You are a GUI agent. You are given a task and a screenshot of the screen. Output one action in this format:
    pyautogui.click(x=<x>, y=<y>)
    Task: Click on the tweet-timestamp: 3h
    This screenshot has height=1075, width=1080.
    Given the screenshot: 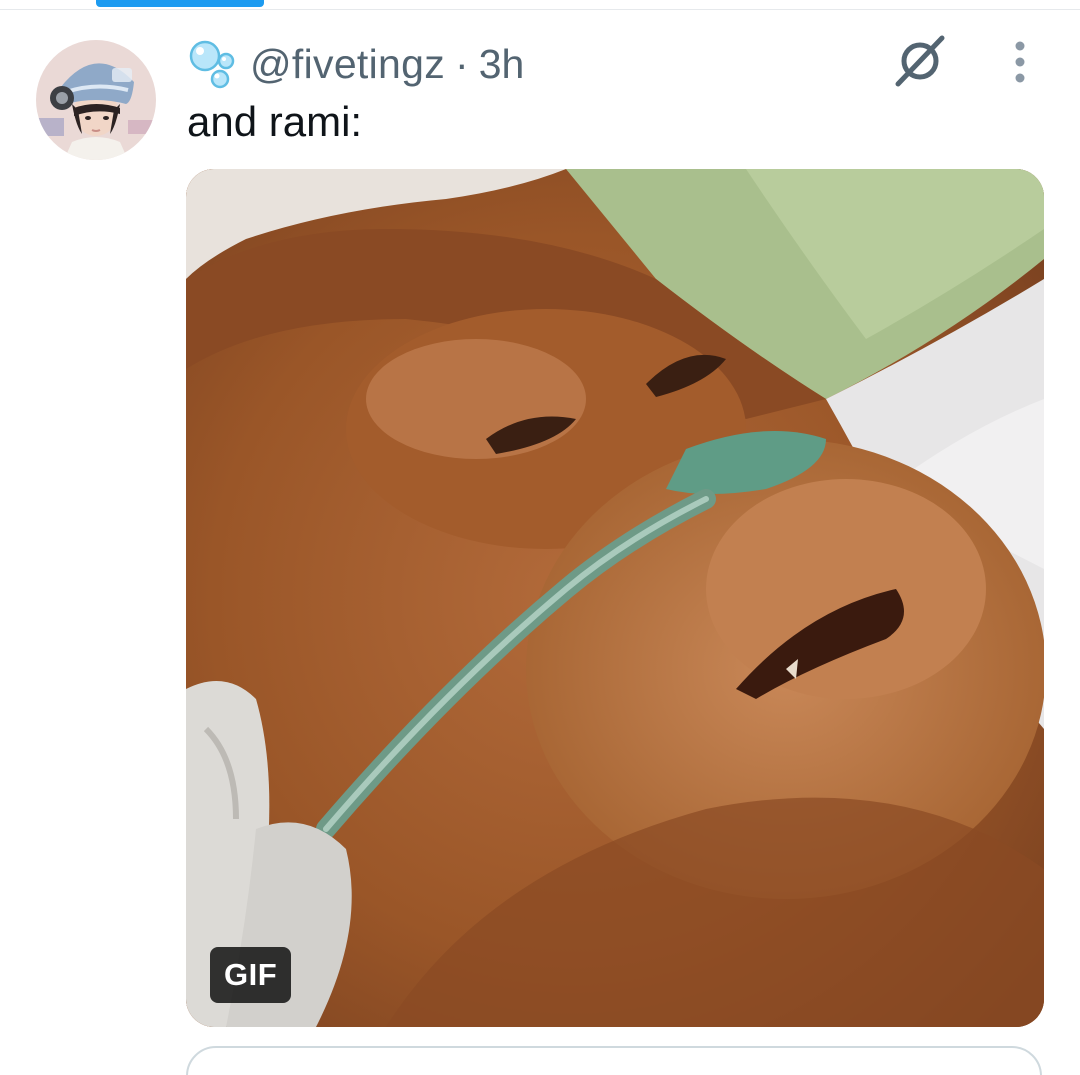 What is the action you would take?
    pyautogui.click(x=502, y=64)
    